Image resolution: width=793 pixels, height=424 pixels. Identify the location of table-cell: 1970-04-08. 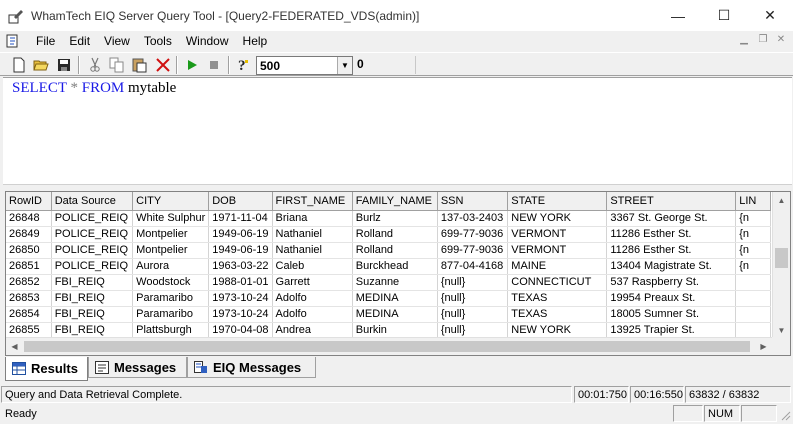
(240, 330).